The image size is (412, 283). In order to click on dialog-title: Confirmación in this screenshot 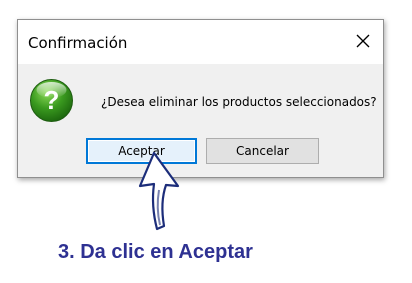, I will do `click(78, 43)`.